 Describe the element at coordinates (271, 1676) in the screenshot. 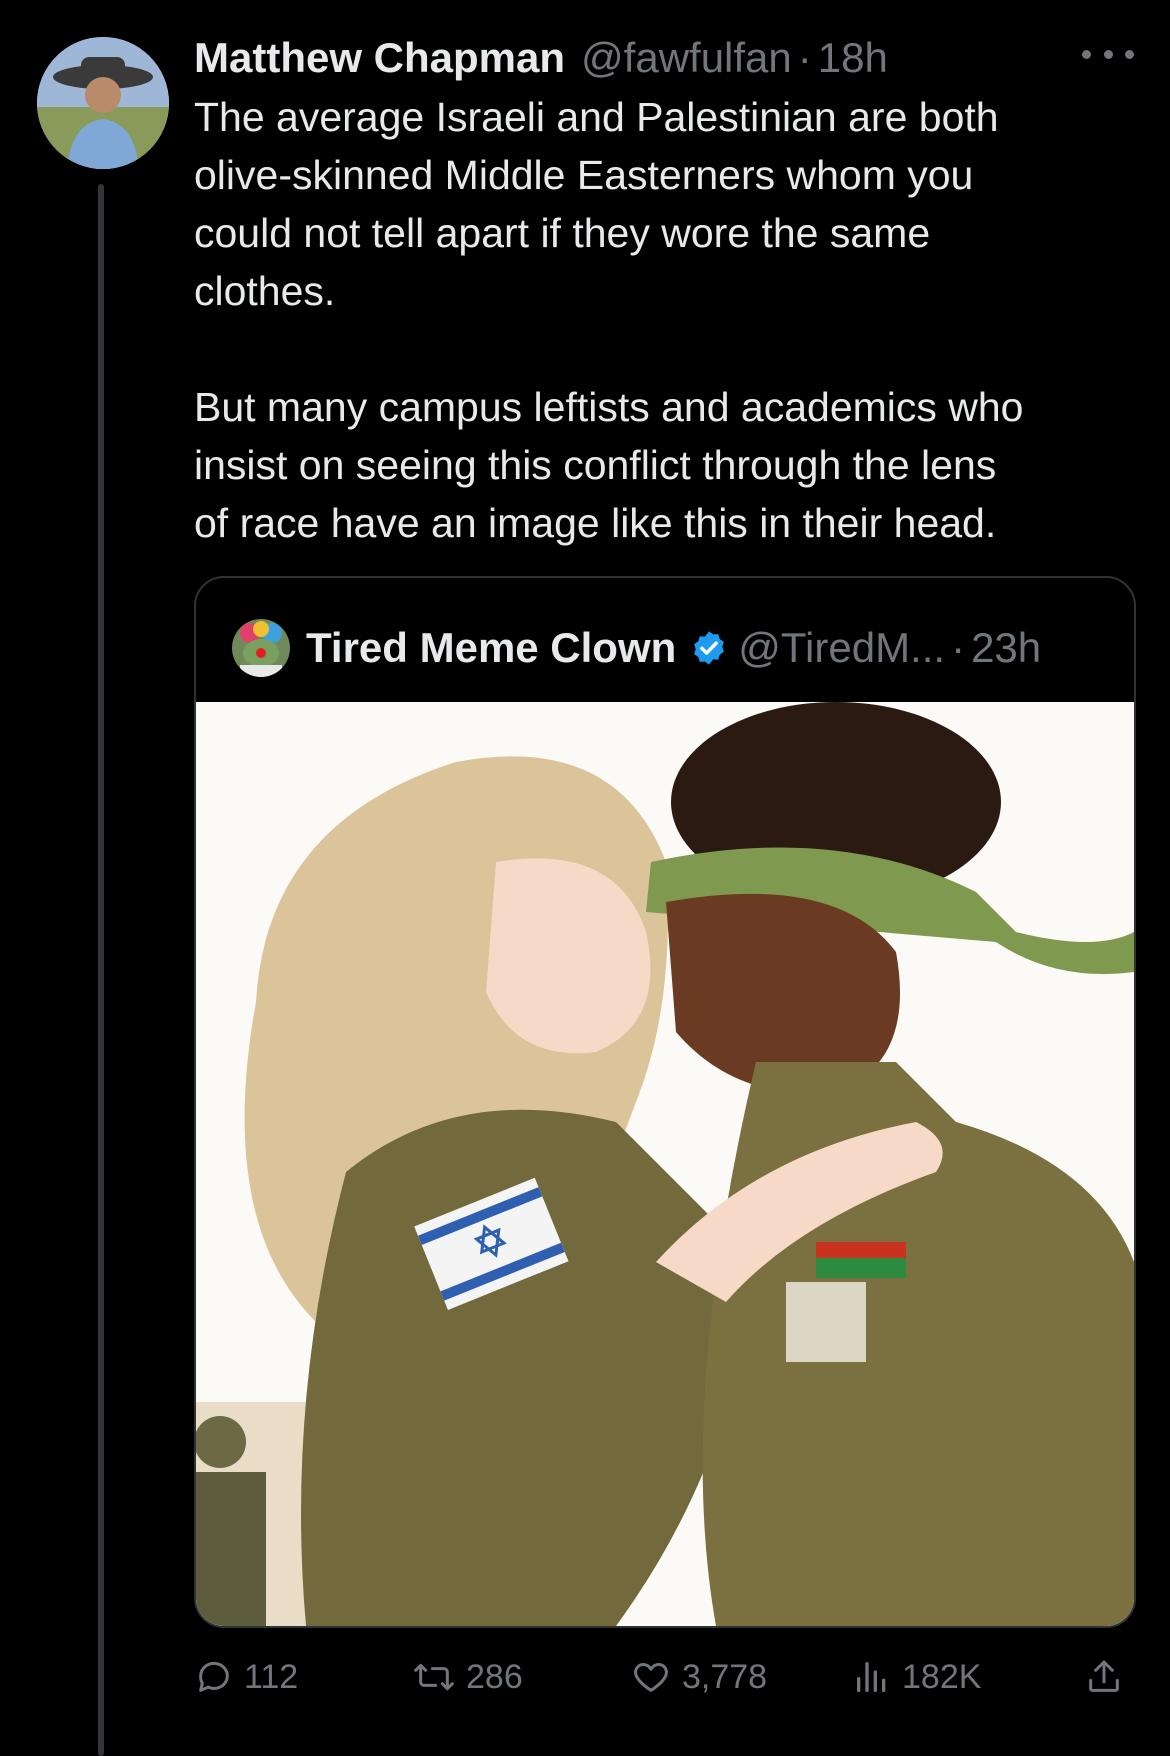

I see `reply-count: 112` at that location.